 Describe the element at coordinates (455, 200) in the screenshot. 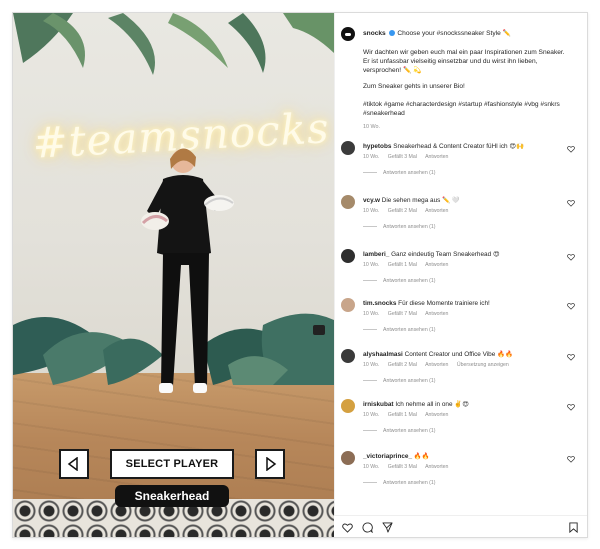

I see `comment-emoji: 🤍` at that location.